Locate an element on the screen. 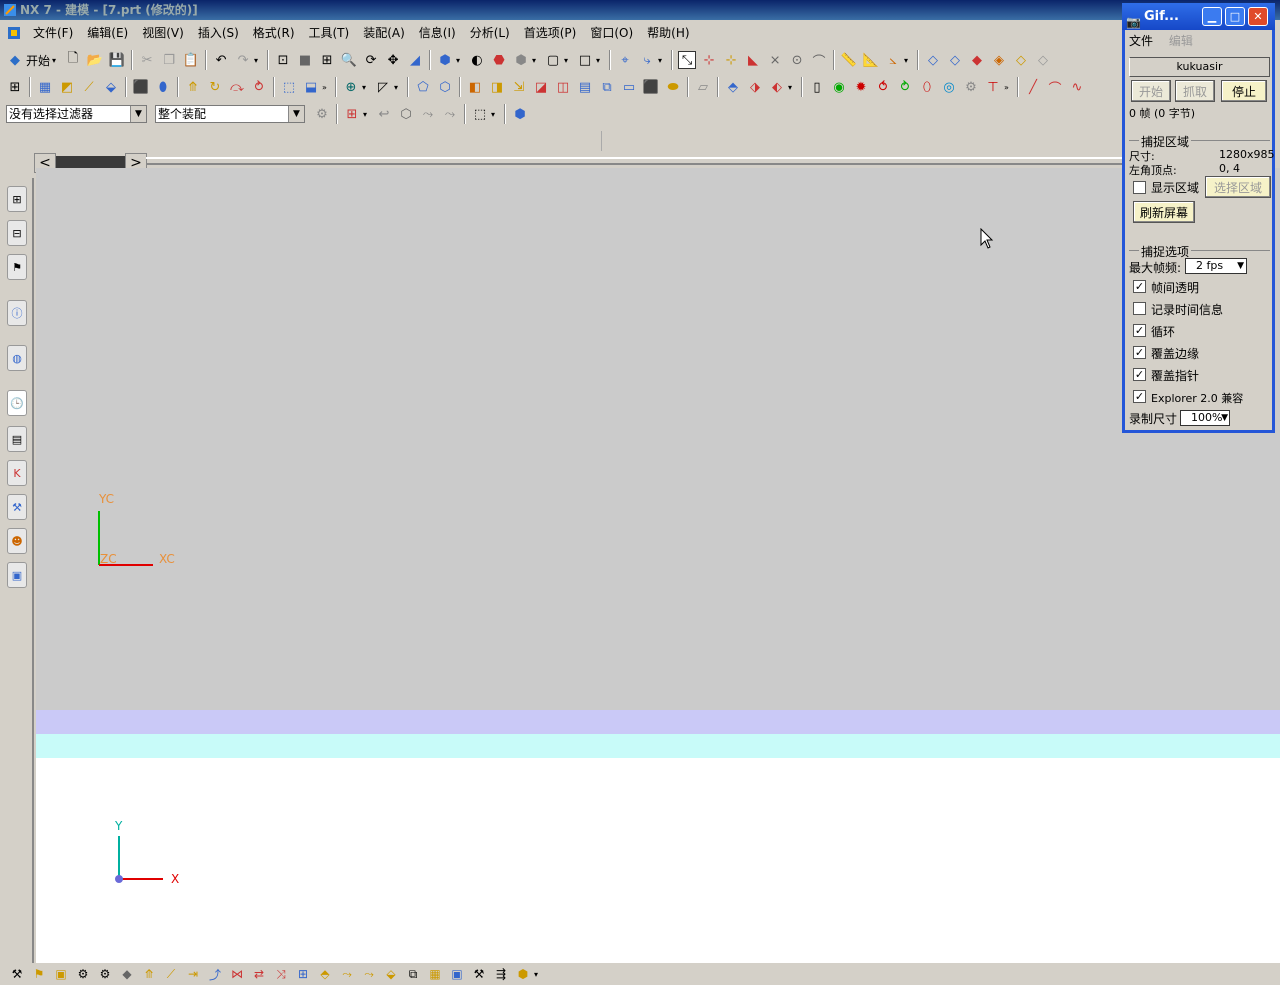  pattern-icon: ▤ is located at coordinates (585, 87).